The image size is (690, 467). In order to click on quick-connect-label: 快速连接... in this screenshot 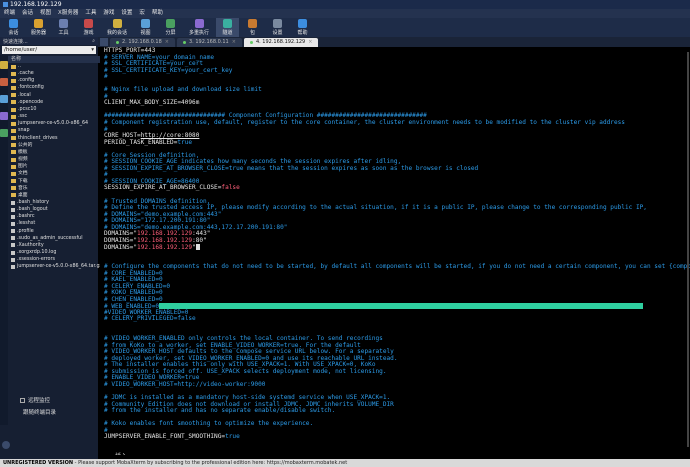, I will do `click(15, 41)`.